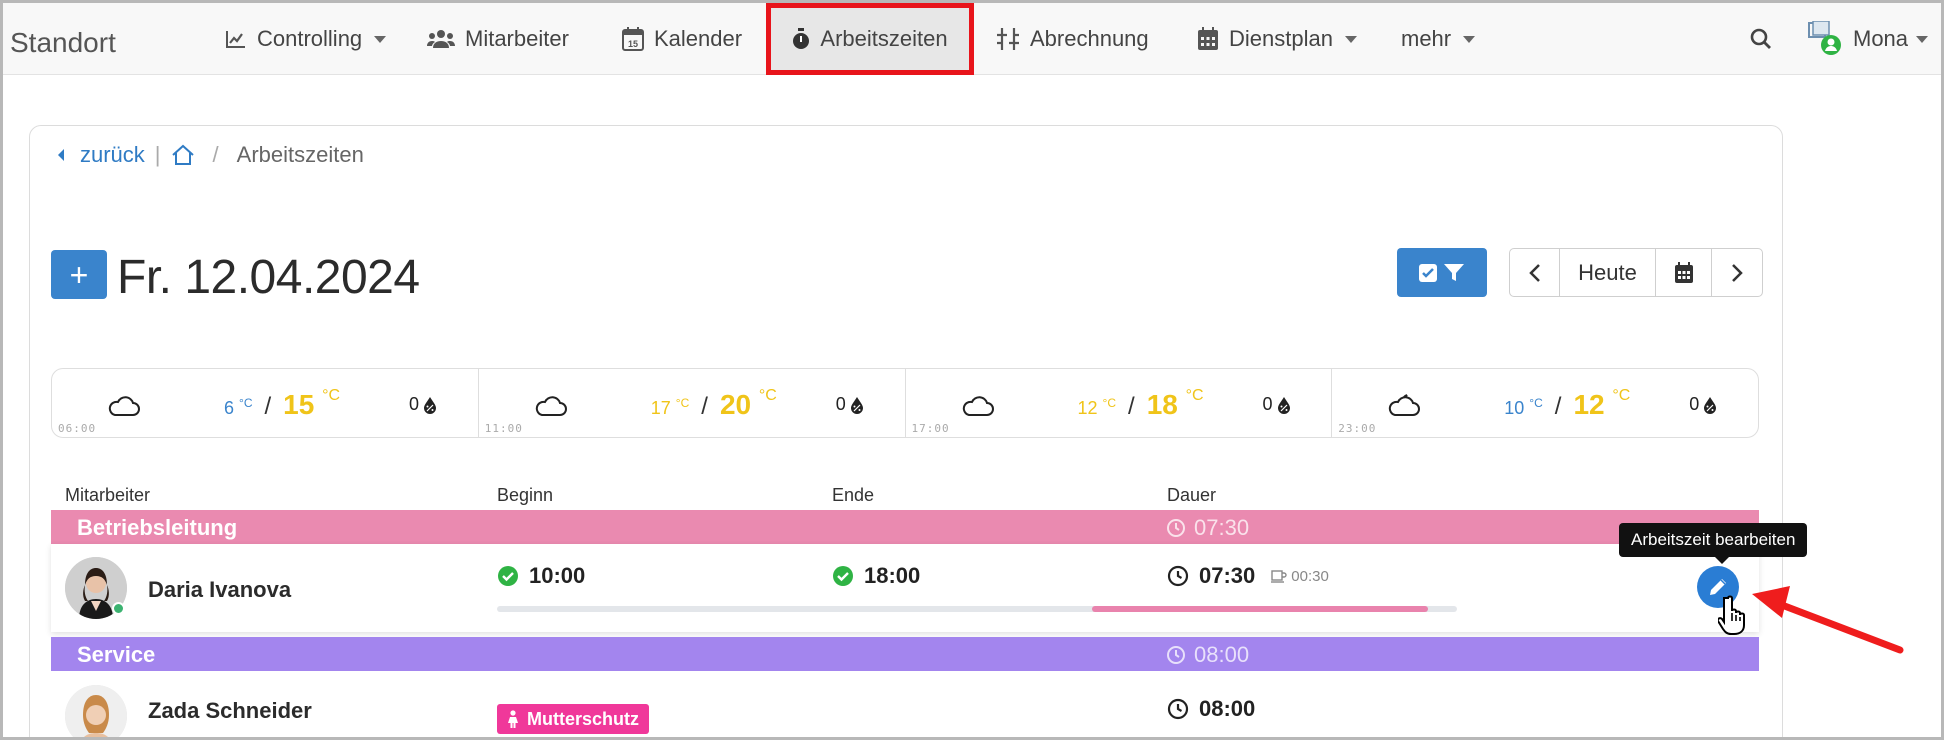  I want to click on add-worktime-button: +, so click(79, 274).